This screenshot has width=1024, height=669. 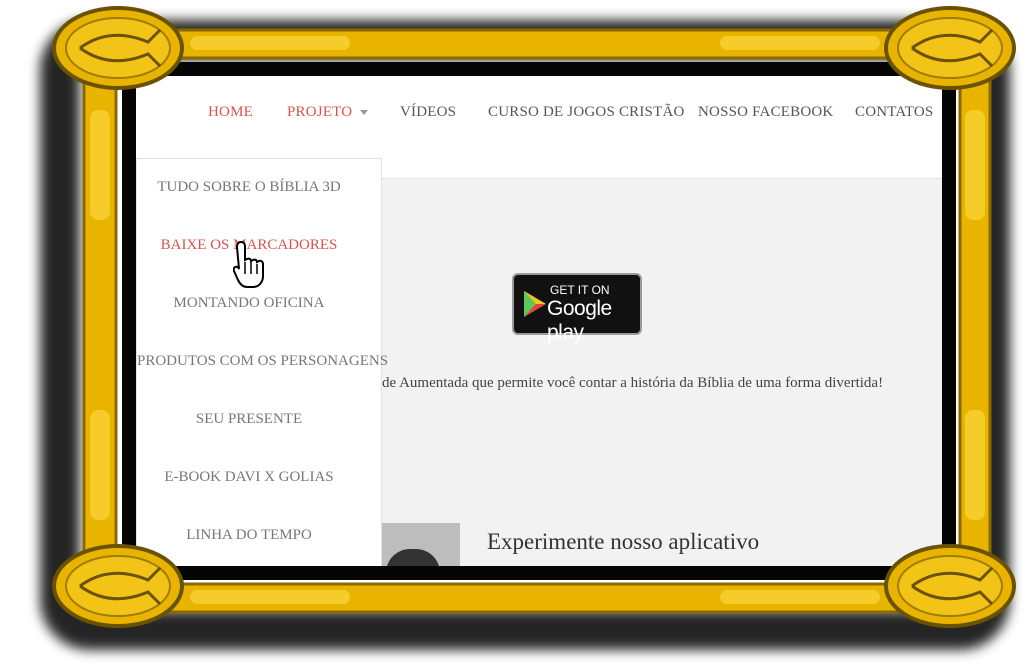 What do you see at coordinates (894, 112) in the screenshot?
I see `nav-contatos: CONTATOS` at bounding box center [894, 112].